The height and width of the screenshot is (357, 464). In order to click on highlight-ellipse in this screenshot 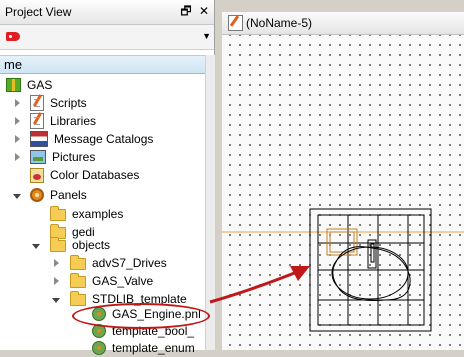, I will do `click(141, 316)`.